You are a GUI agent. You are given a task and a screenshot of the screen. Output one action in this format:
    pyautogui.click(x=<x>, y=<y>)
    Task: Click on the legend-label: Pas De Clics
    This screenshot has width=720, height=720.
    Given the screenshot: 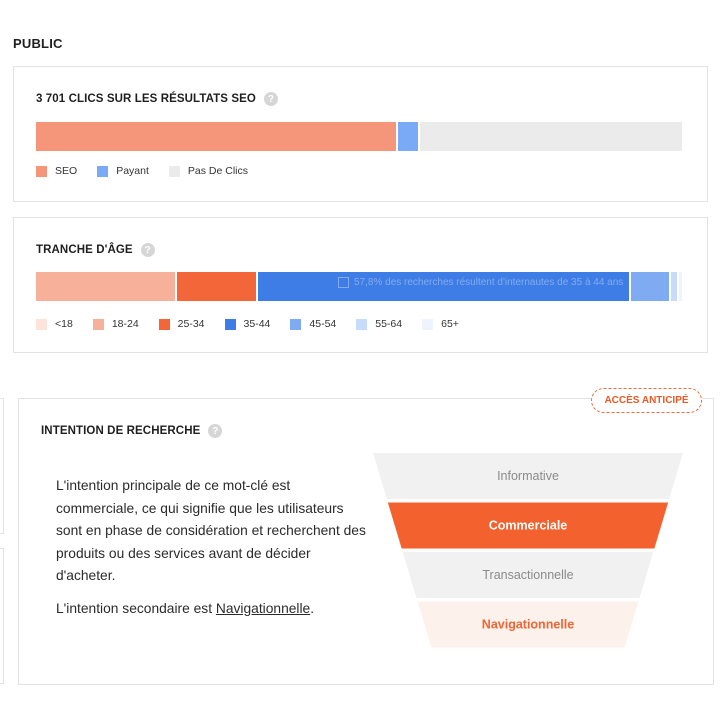 What is the action you would take?
    pyautogui.click(x=217, y=171)
    